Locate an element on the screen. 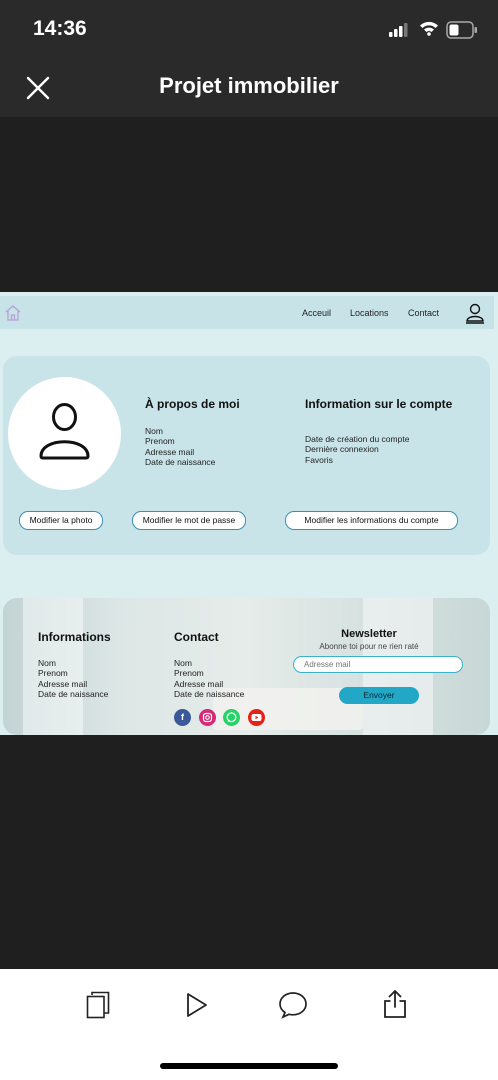 The image size is (498, 1080). youtube-icon is located at coordinates (256, 717).